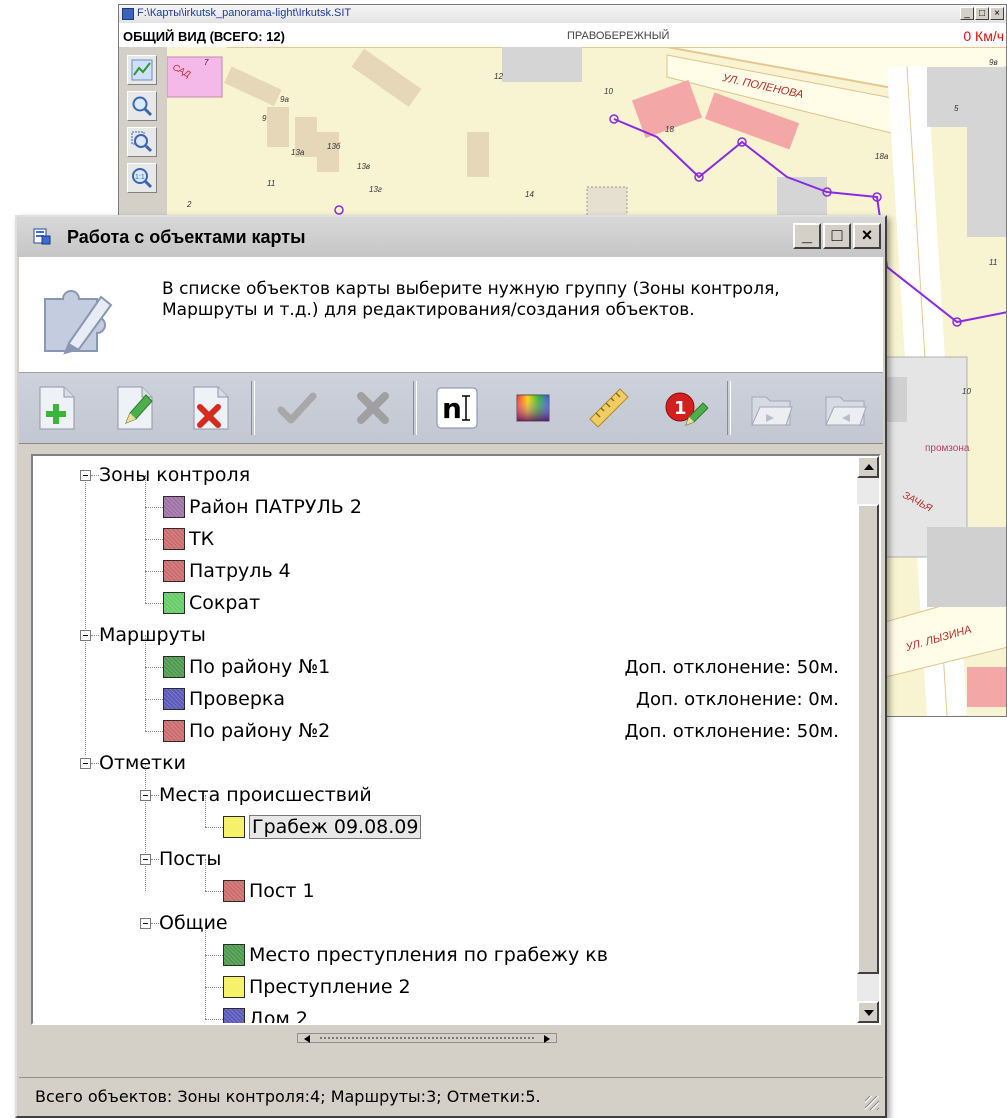 The height and width of the screenshot is (1118, 1007). What do you see at coordinates (867, 236) in the screenshot?
I see `close-button: ×` at bounding box center [867, 236].